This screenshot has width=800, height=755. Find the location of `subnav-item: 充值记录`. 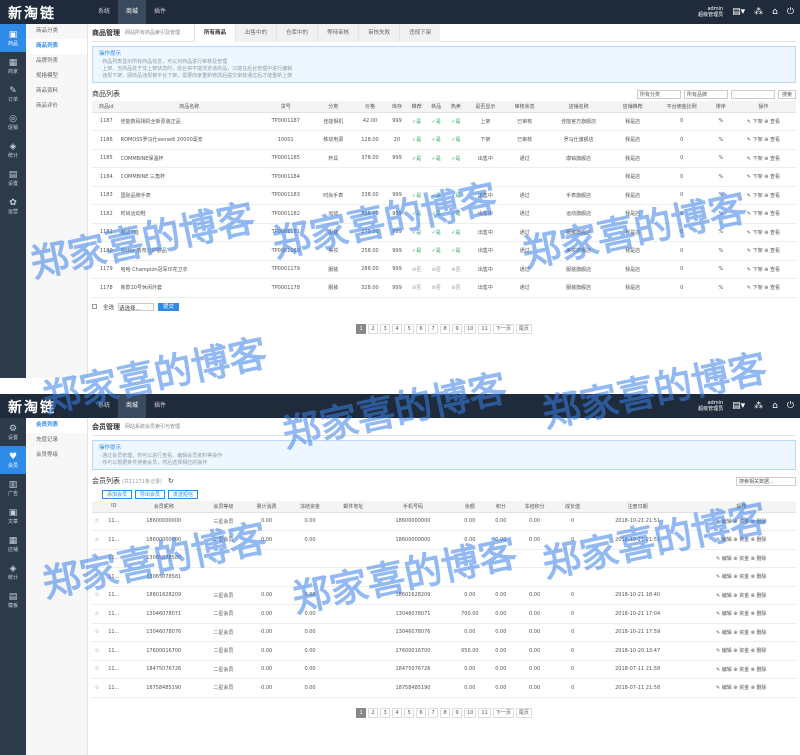

subnav-item: 充值记录 is located at coordinates (56, 440).